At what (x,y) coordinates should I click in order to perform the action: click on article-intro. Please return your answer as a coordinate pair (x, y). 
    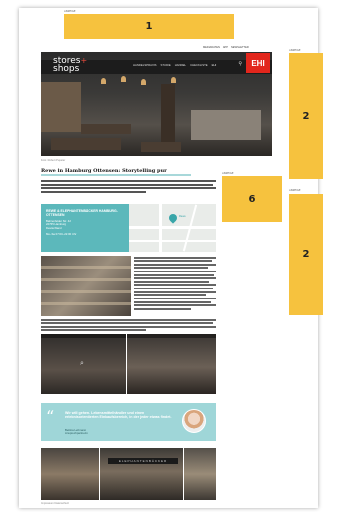
    Looking at the image, I should click on (128, 187).